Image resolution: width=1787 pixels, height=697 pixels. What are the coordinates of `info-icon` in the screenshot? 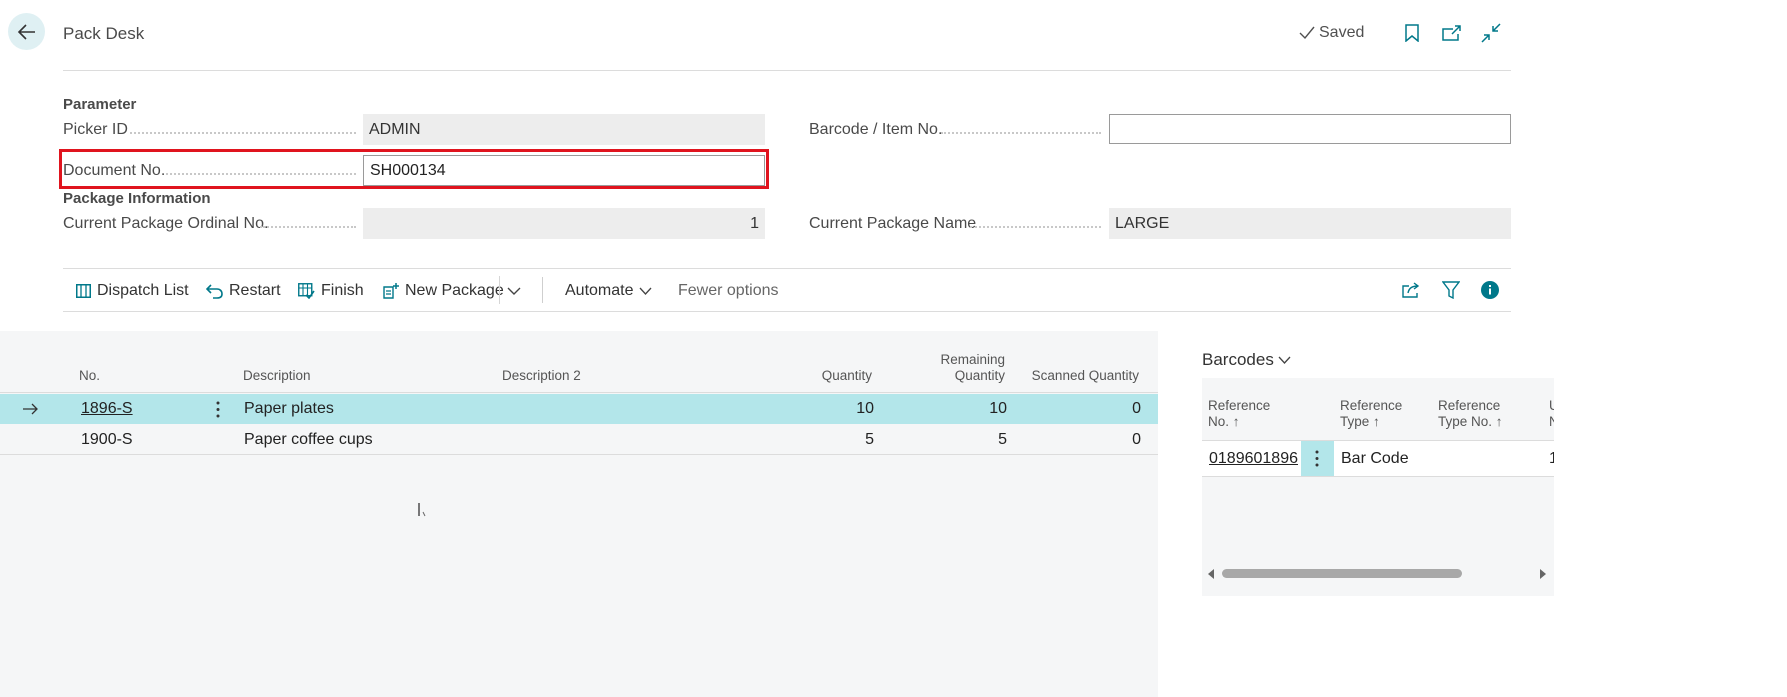 It's located at (1490, 290).